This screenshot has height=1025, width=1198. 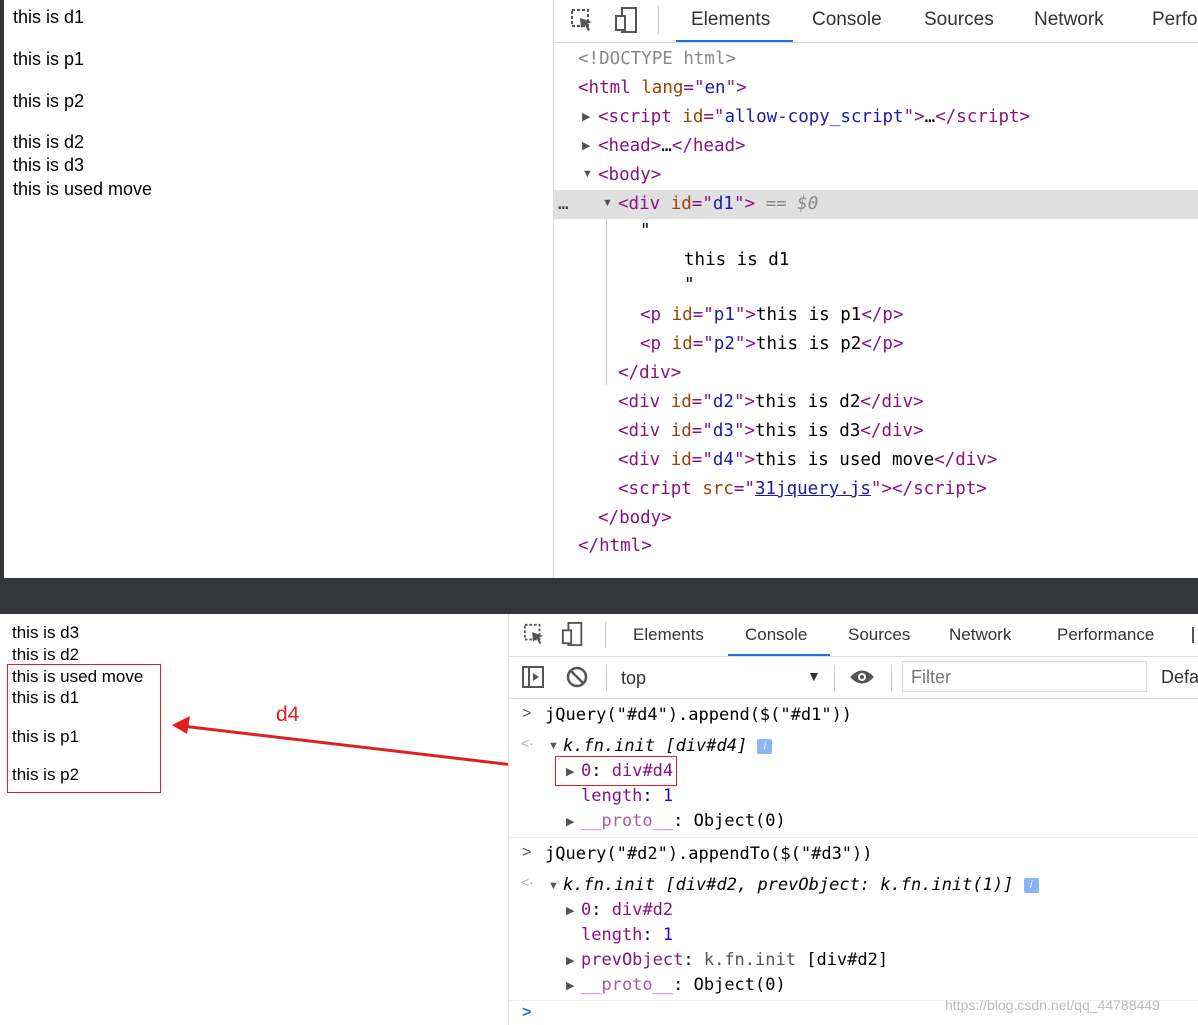 What do you see at coordinates (683, 985) in the screenshot?
I see `console-result-2-proto: __proto__: Object(0)` at bounding box center [683, 985].